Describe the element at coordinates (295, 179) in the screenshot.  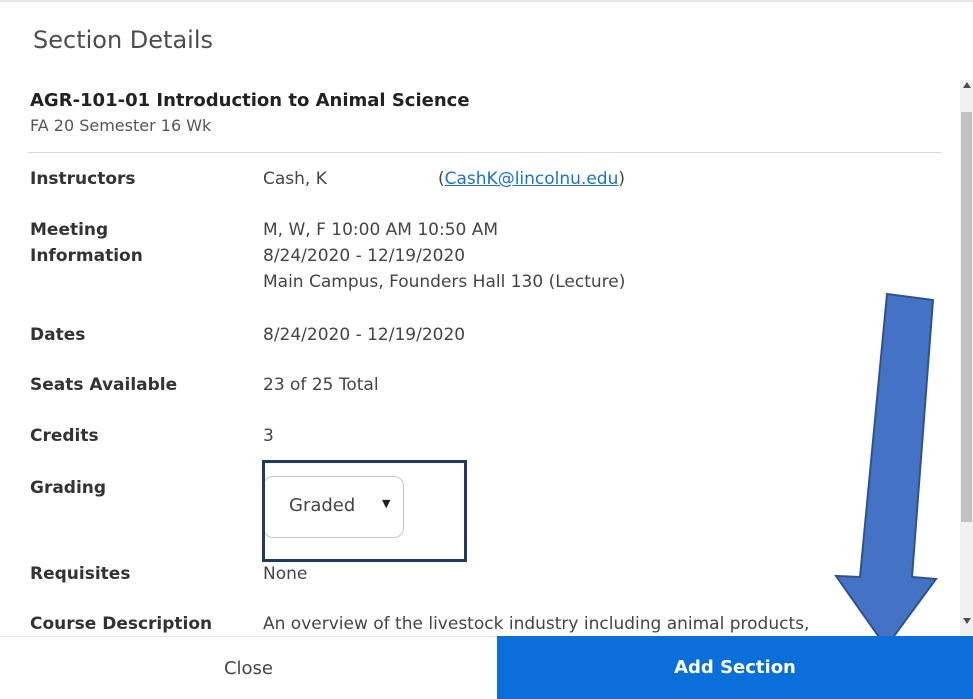
I see `instructor-name: Cash, K` at that location.